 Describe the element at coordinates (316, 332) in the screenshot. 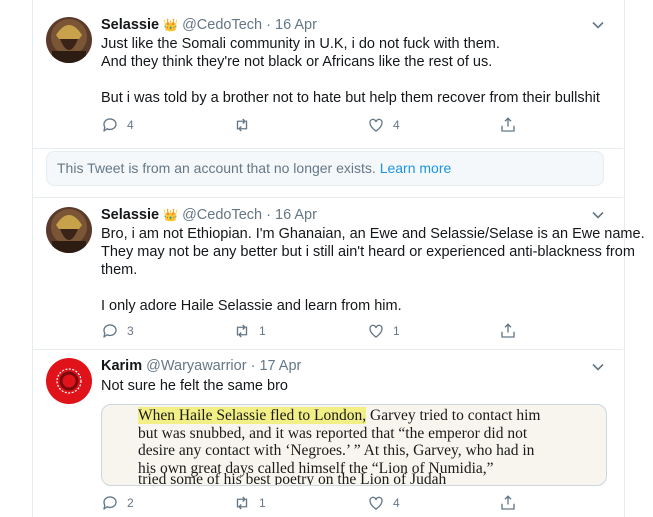

I see `tweet-actions: 3 1 1` at that location.